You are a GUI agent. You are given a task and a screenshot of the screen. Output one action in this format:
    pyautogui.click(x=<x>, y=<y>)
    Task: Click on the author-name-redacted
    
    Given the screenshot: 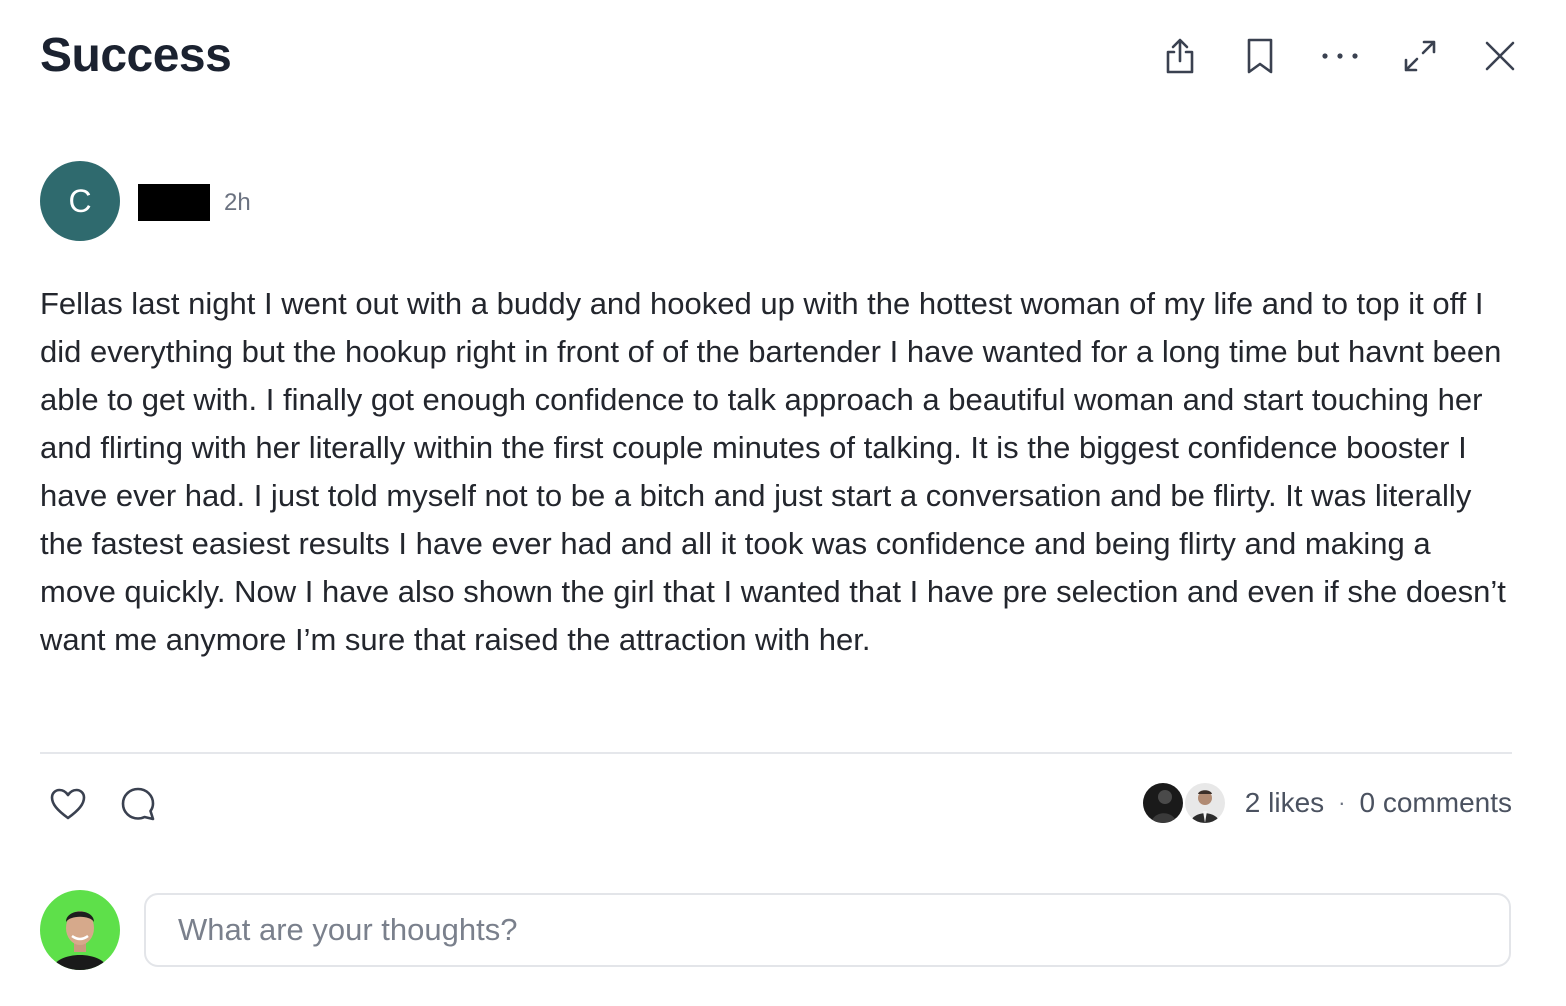 What is the action you would take?
    pyautogui.click(x=174, y=202)
    